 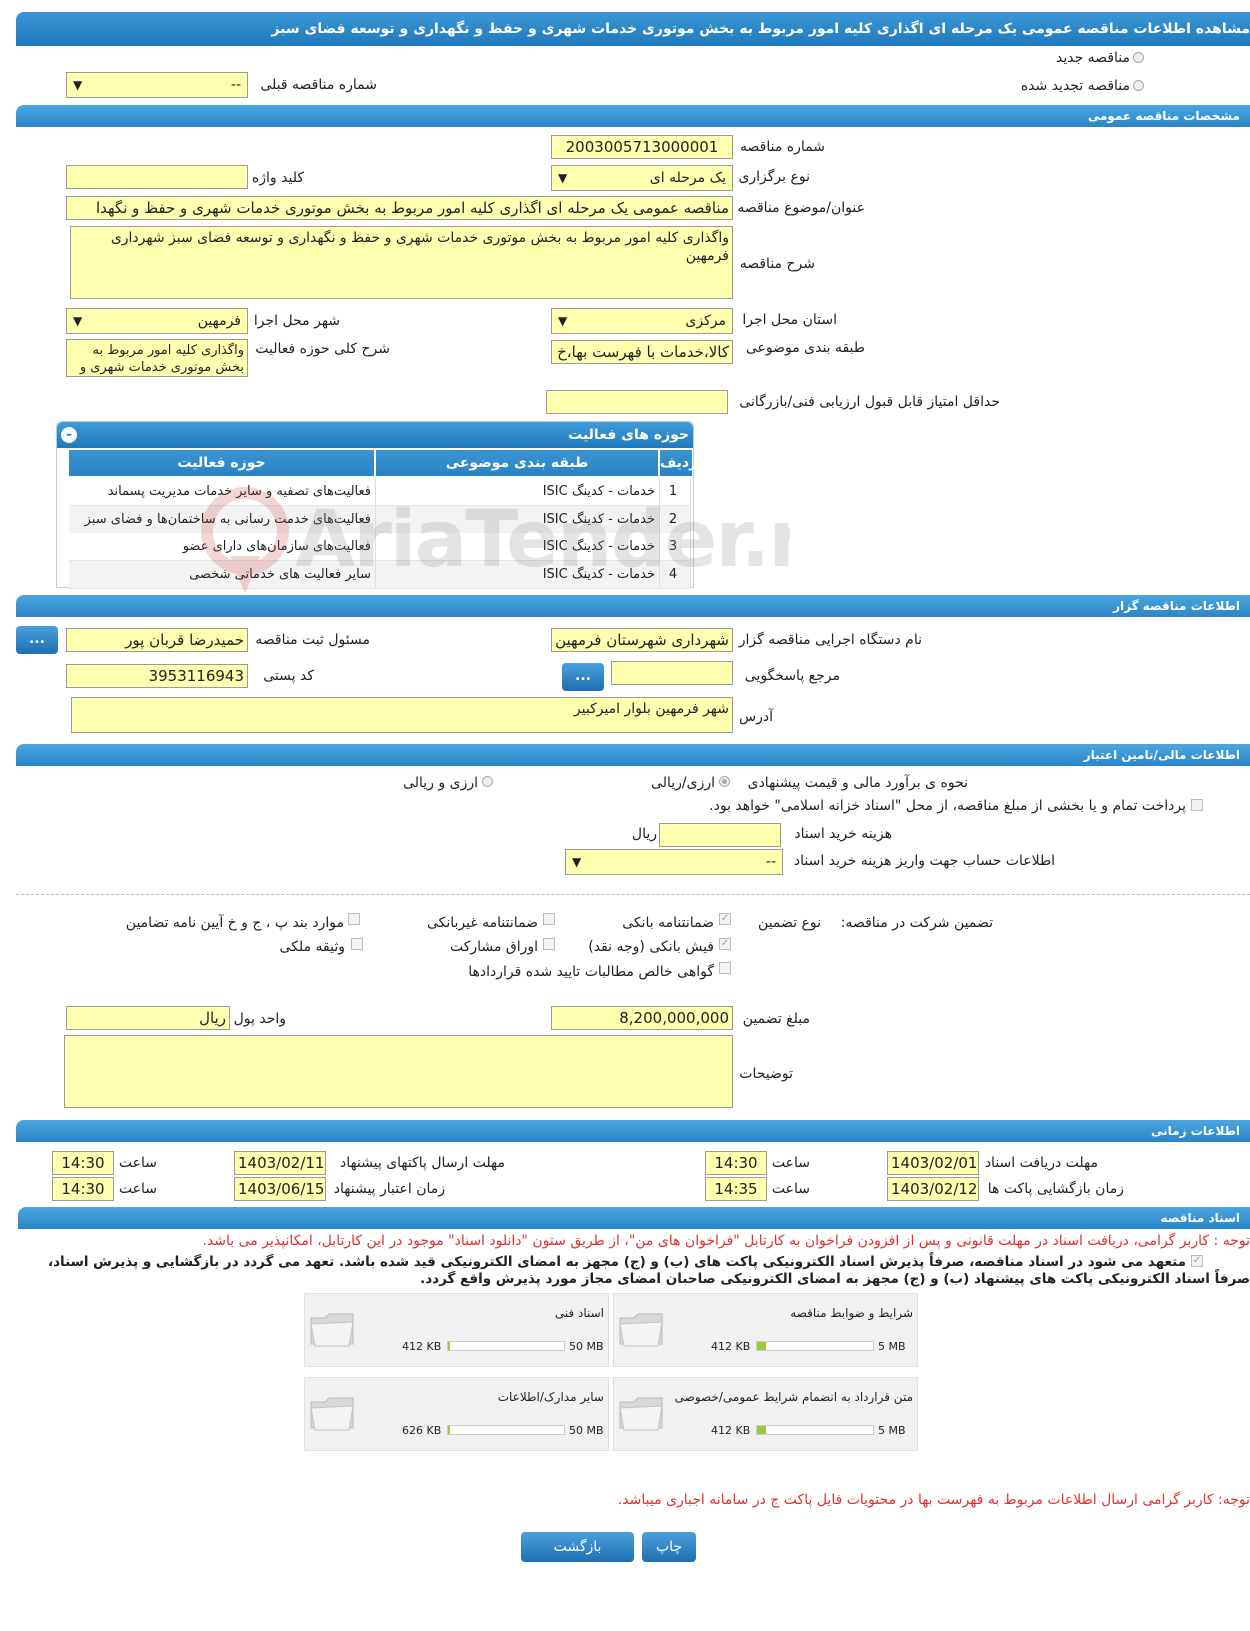 I want to click on collapse-icon: –, so click(x=69, y=435).